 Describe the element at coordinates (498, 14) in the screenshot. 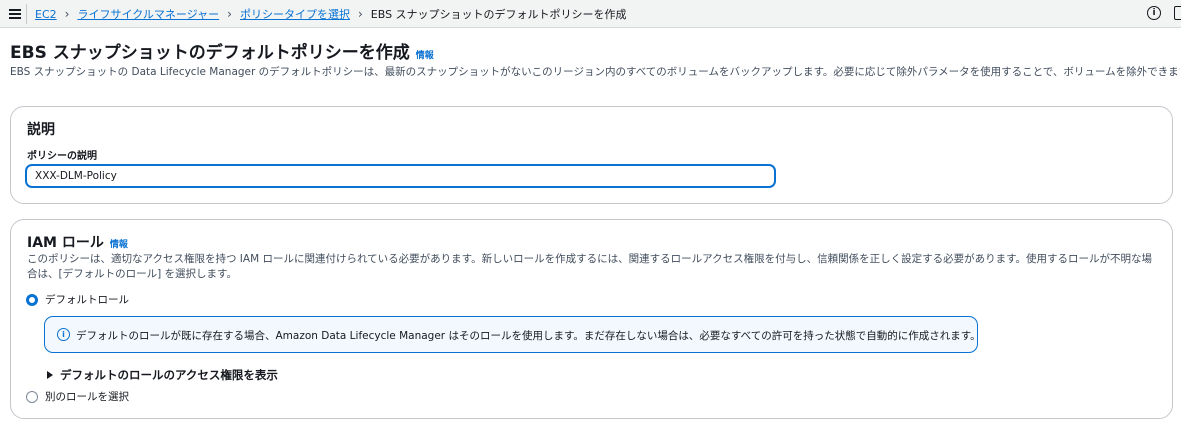

I see `breadcrumb-current: EBS スナップショットのデフォルトポリシーを作成` at that location.